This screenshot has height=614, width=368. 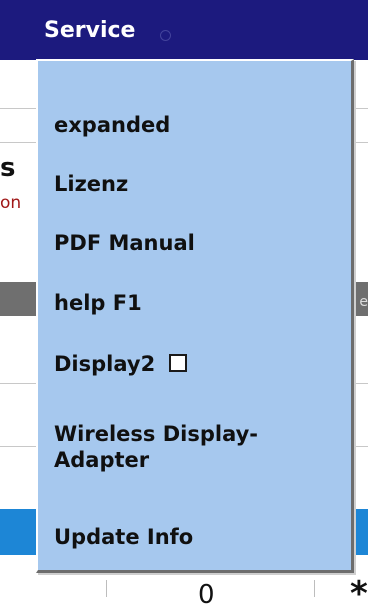 What do you see at coordinates (178, 363) in the screenshot?
I see `display2-checkbox` at bounding box center [178, 363].